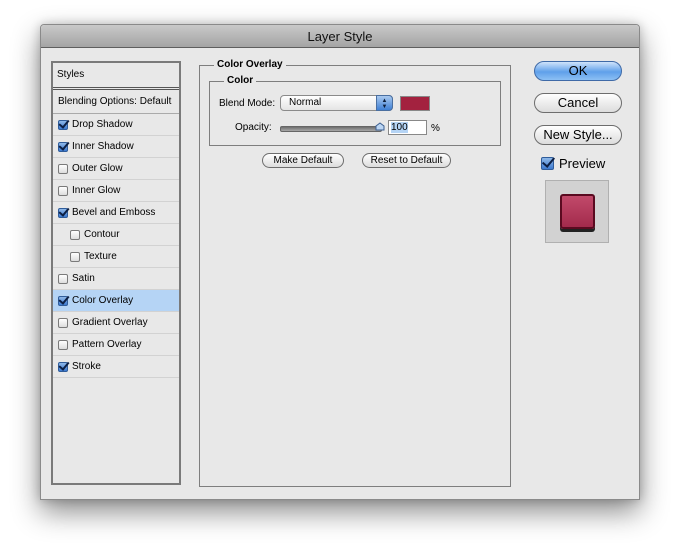 Image resolution: width=678 pixels, height=553 pixels. What do you see at coordinates (331, 129) in the screenshot?
I see `opacity-slider` at bounding box center [331, 129].